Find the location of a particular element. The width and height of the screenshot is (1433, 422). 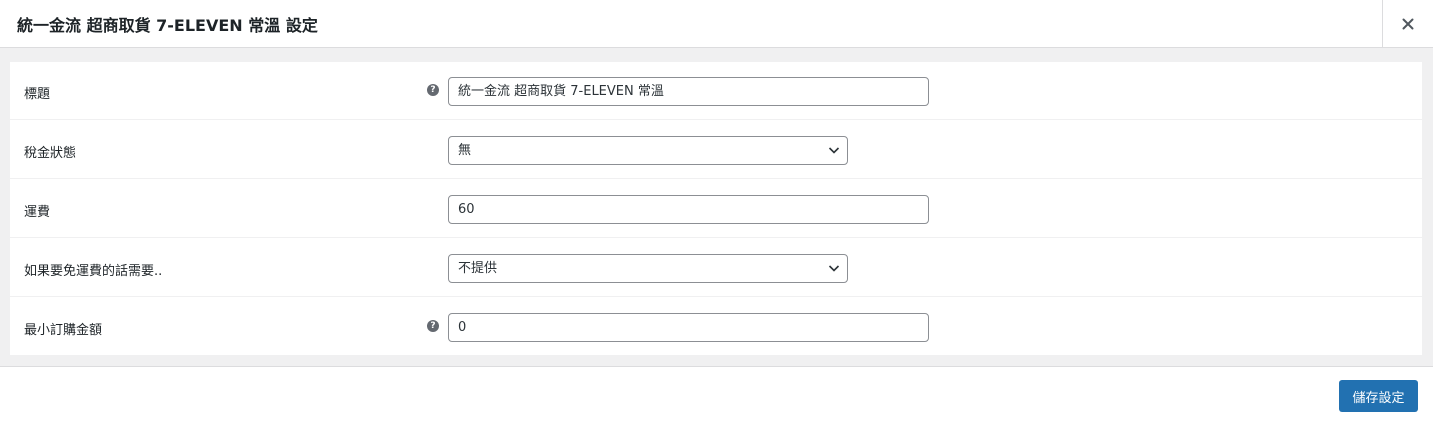

close-icon is located at coordinates (1408, 23).